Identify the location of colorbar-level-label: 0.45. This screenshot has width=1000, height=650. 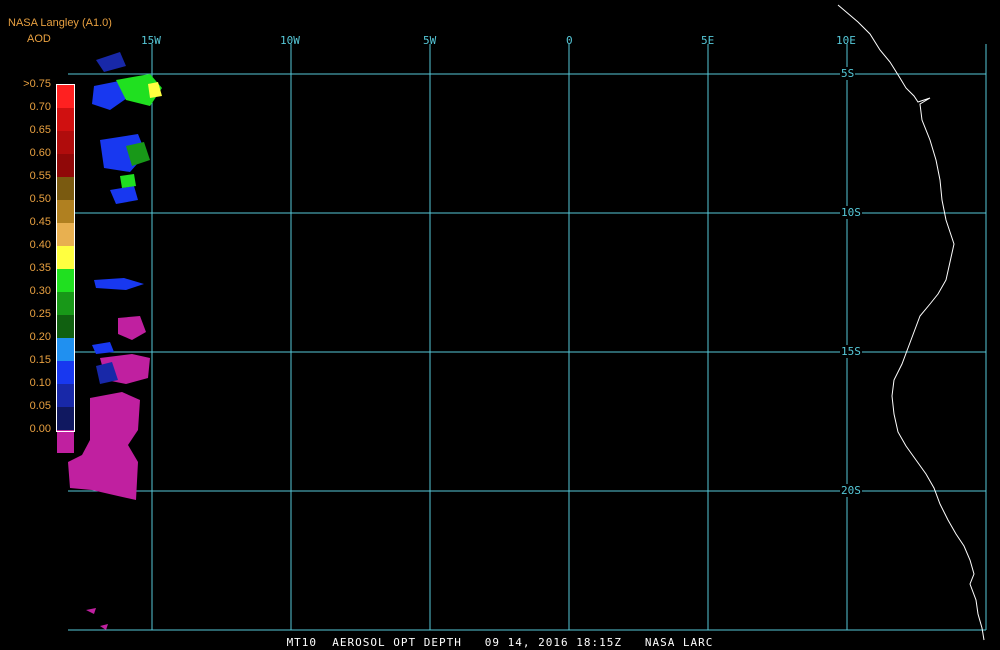
(40, 222).